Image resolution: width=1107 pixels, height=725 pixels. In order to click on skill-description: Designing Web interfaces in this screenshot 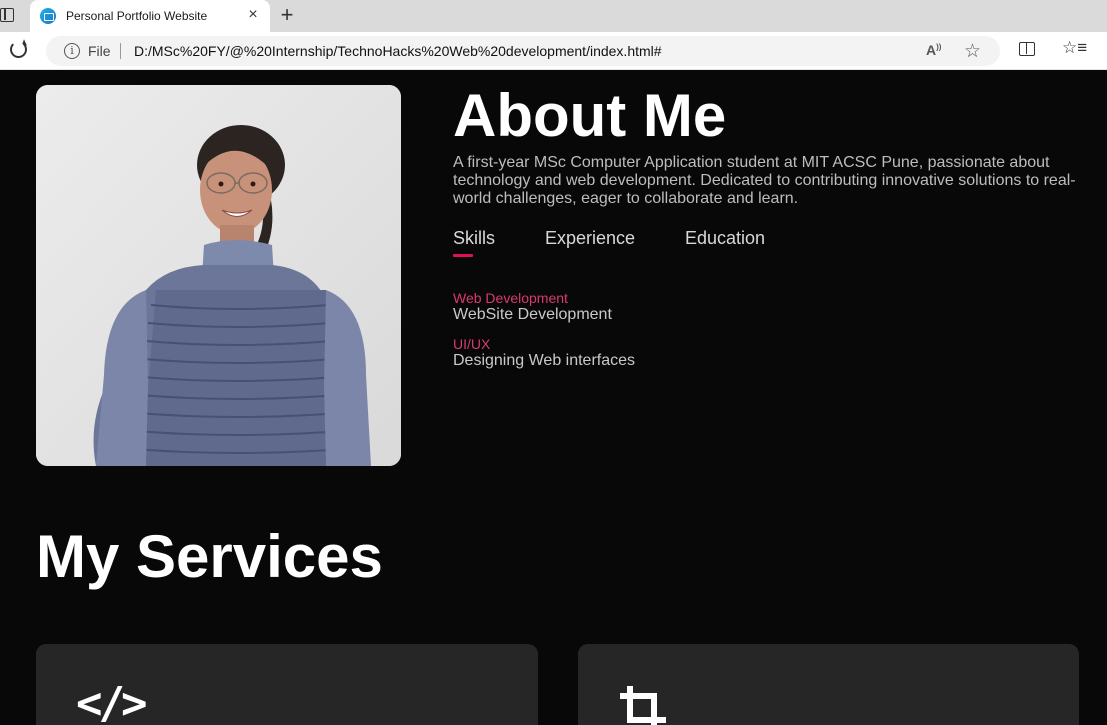, I will do `click(544, 360)`.